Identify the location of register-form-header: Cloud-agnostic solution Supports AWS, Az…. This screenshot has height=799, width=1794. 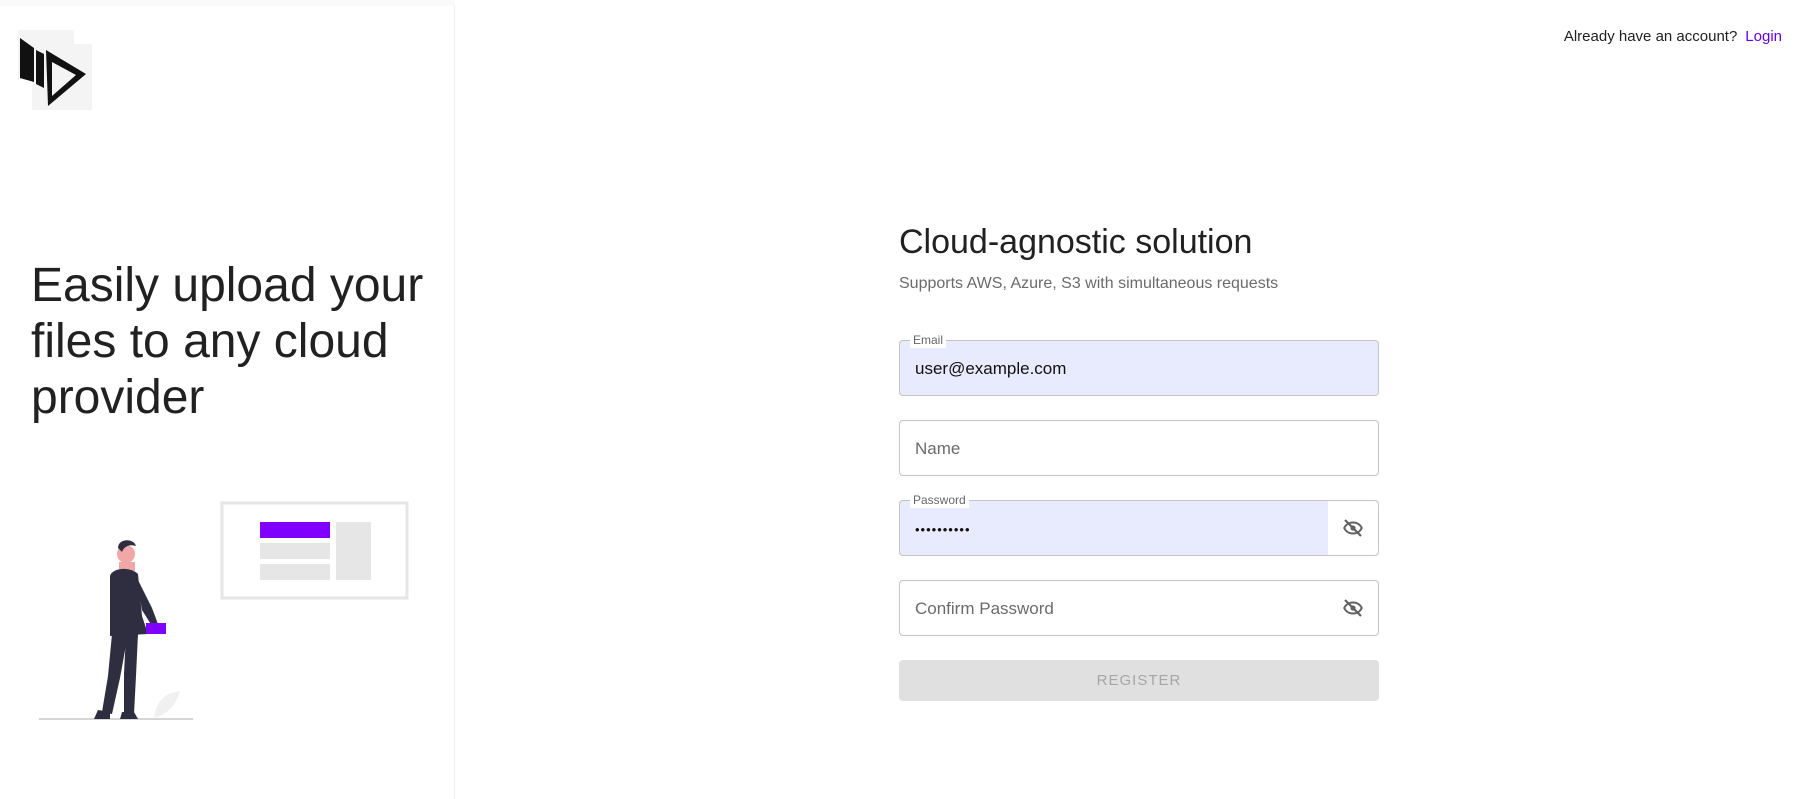
(1139, 256).